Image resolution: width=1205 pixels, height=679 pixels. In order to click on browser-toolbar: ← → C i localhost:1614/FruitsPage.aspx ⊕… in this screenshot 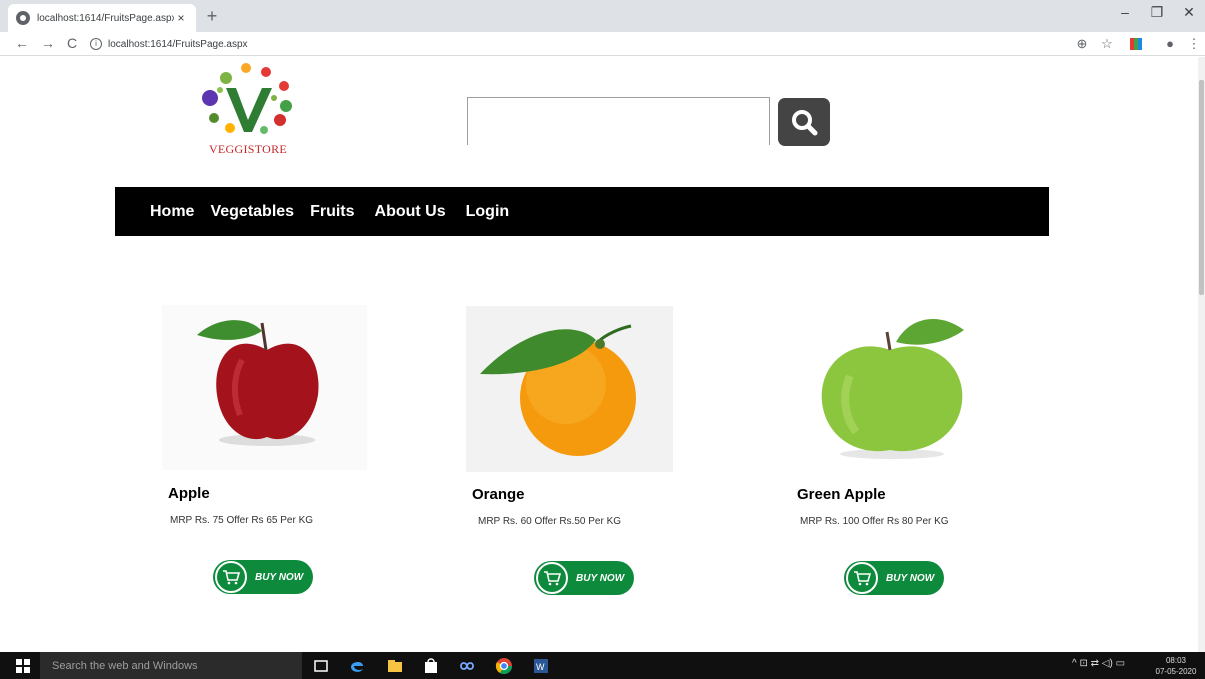, I will do `click(602, 44)`.